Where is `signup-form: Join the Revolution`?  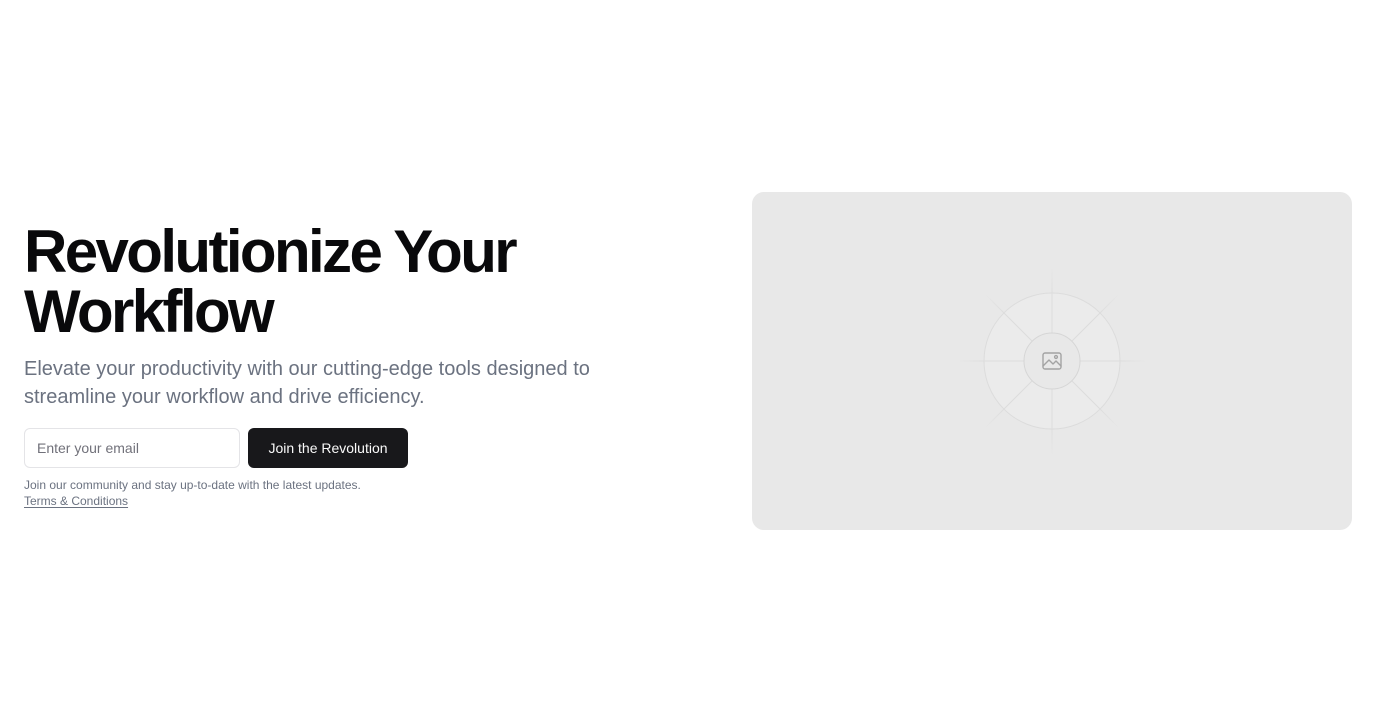
signup-form: Join the Revolution is located at coordinates (344, 448).